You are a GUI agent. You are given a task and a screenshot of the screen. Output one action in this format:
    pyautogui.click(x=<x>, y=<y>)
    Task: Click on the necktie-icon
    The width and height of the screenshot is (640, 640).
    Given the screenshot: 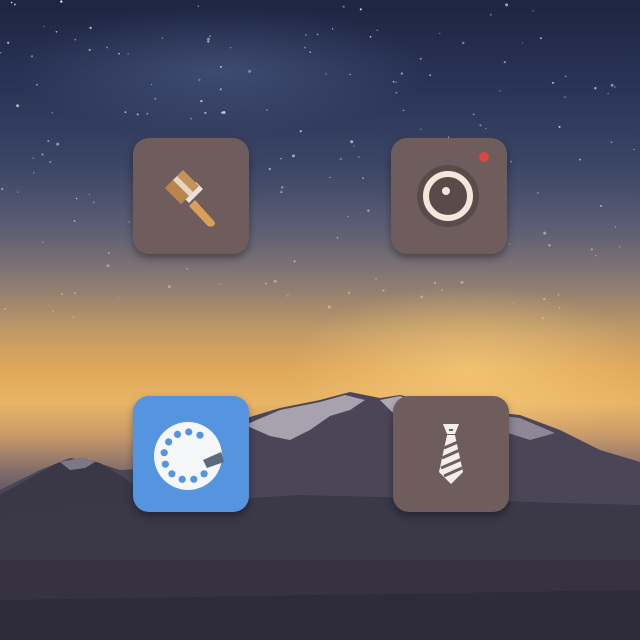 What is the action you would take?
    pyautogui.click(x=451, y=454)
    